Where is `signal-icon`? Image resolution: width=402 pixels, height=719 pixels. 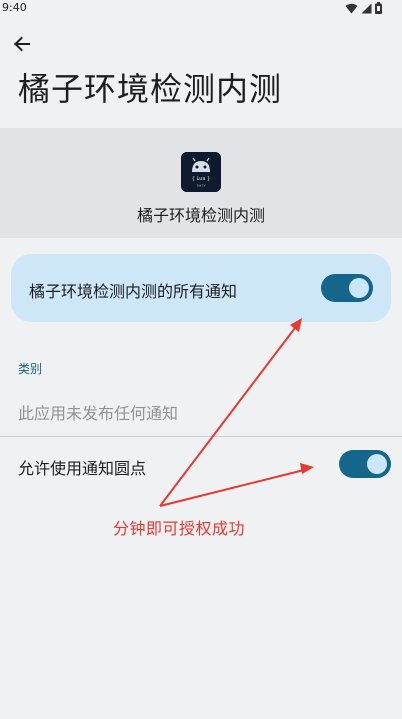
signal-icon is located at coordinates (366, 8).